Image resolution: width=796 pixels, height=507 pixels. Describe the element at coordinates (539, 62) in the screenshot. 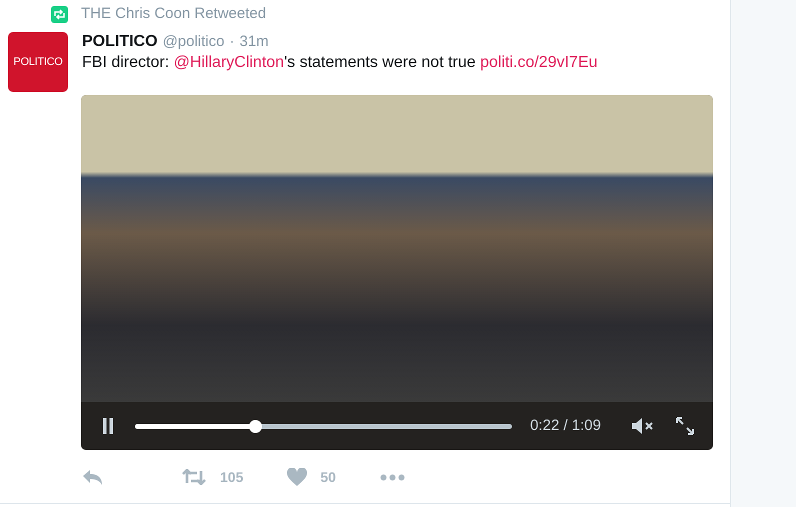

I see `url-link: politi.co/29vI7Eu` at that location.